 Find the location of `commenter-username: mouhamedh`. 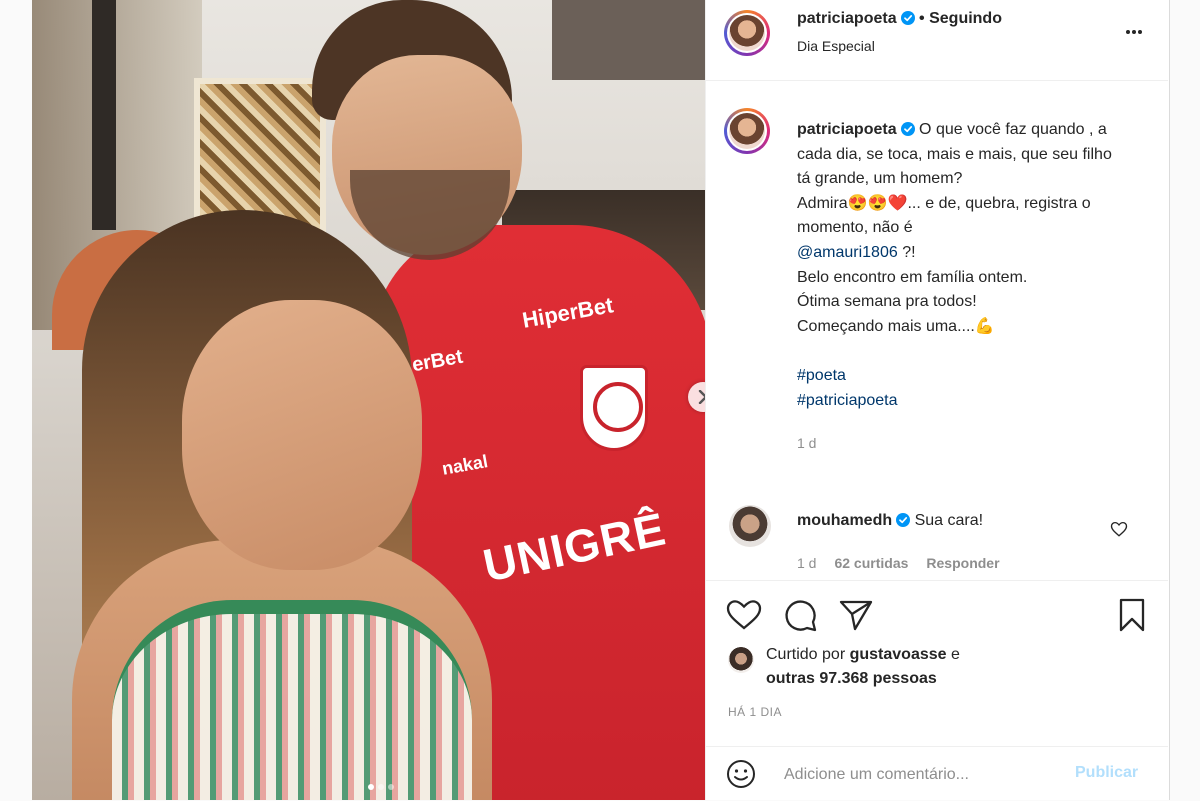

commenter-username: mouhamedh is located at coordinates (844, 520).